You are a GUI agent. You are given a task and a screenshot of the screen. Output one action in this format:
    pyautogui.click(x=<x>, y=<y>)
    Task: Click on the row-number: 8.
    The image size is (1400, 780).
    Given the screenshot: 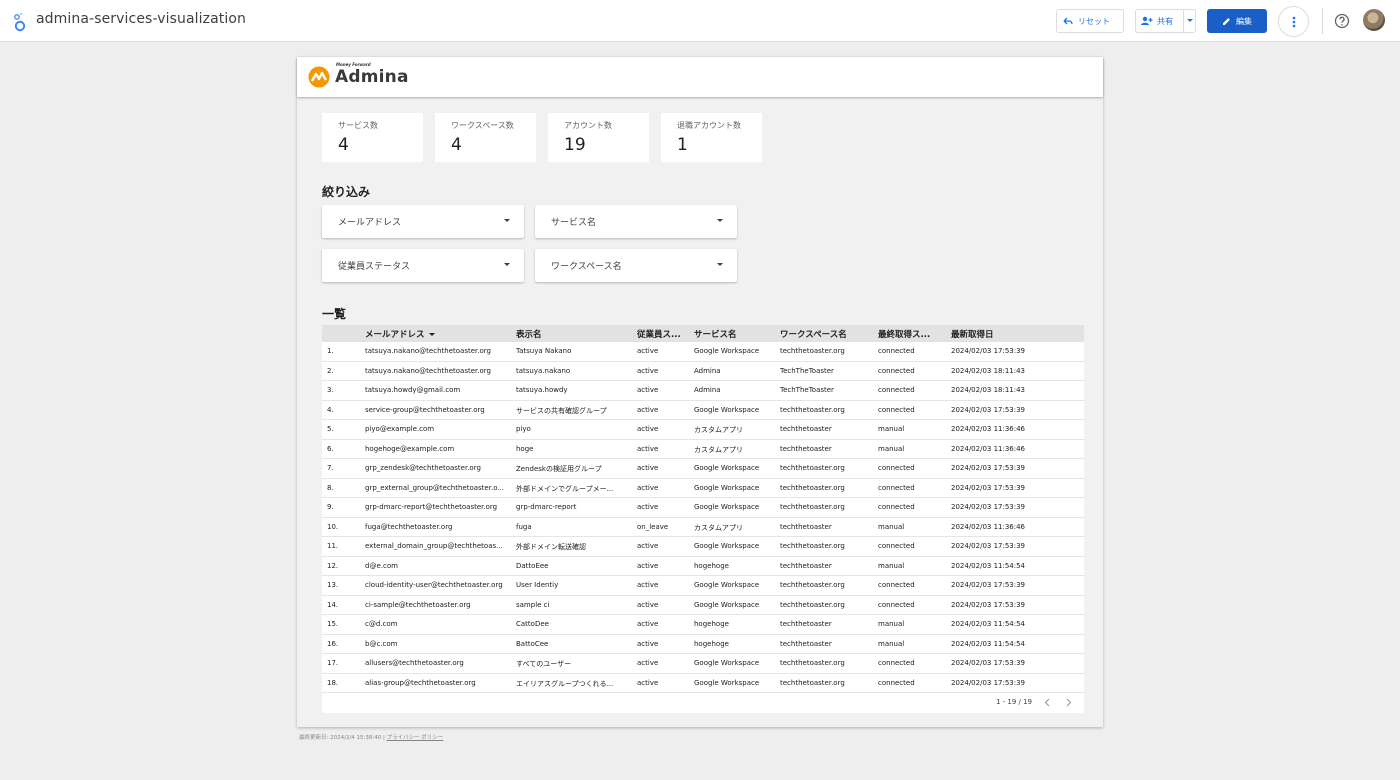 What is the action you would take?
    pyautogui.click(x=330, y=487)
    